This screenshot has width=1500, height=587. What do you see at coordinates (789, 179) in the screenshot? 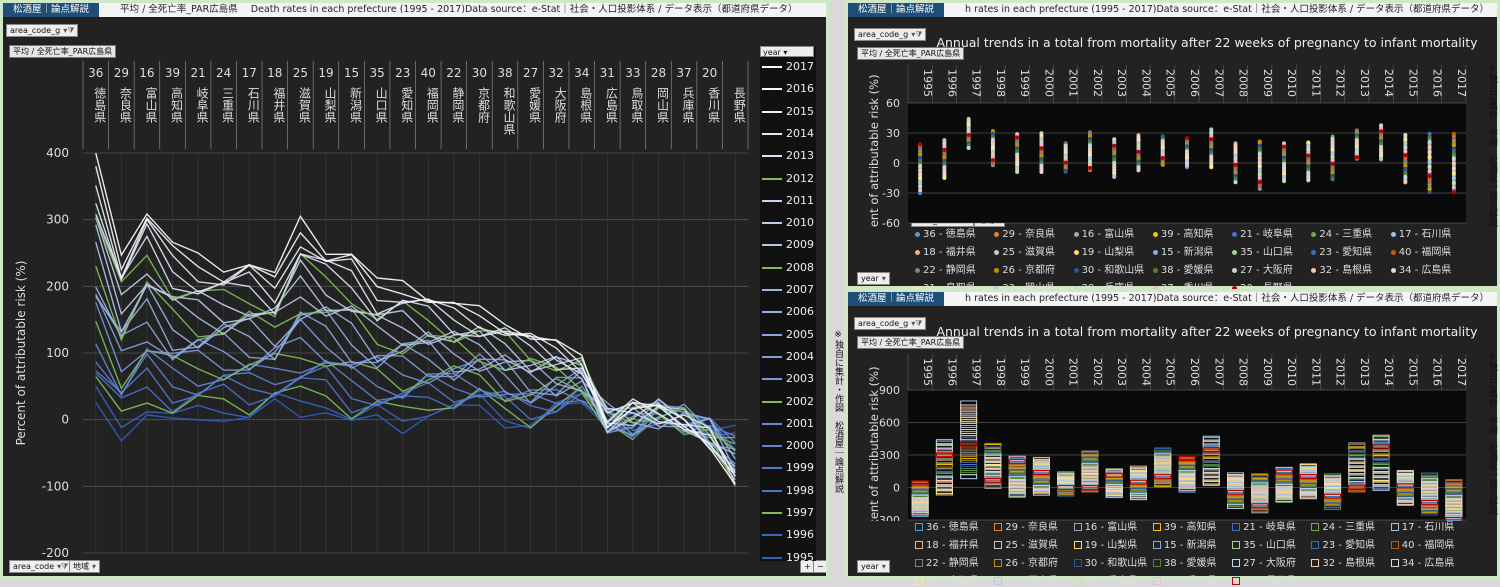
I see `year-legend-item: 2012` at bounding box center [789, 179].